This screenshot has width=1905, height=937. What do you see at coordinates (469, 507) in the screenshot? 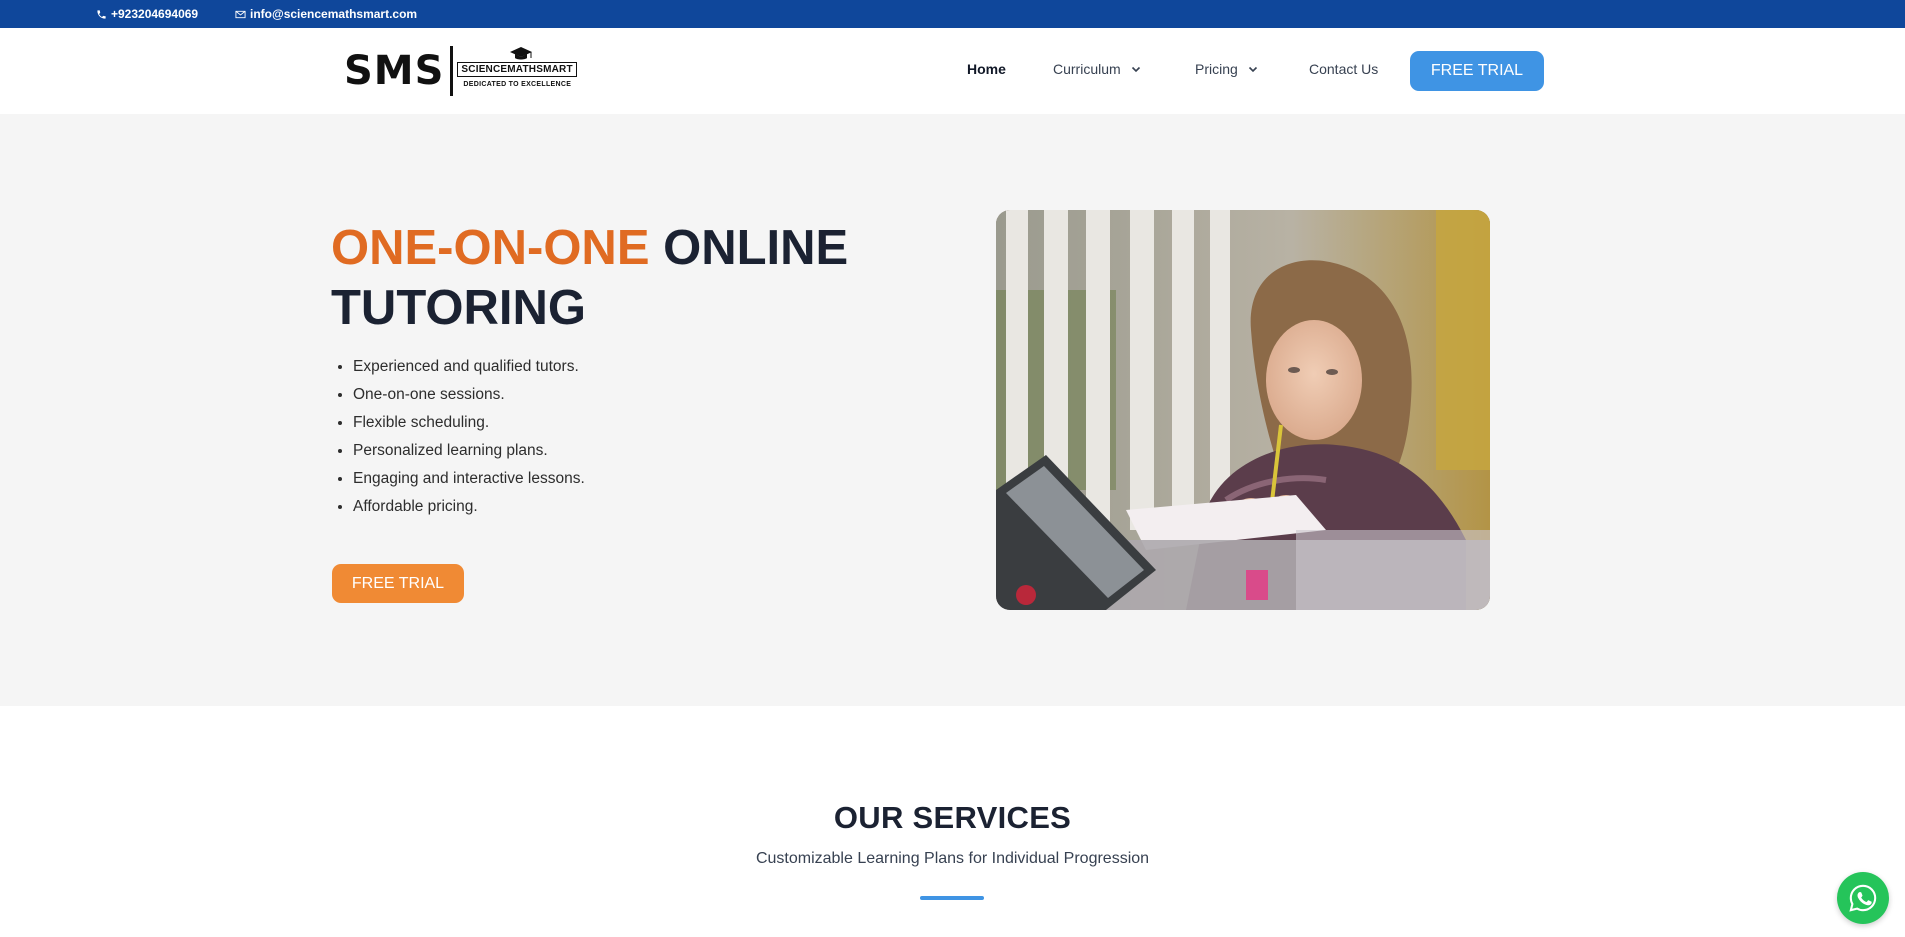
I see `list-item: Affordable pricing.` at bounding box center [469, 507].